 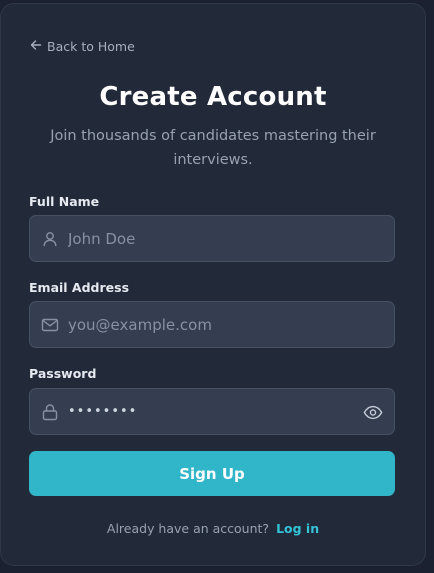 I want to click on page-title: Create Account, so click(x=213, y=97).